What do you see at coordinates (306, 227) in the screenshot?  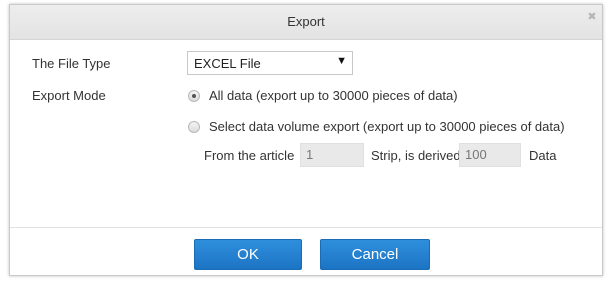 I see `footer-divider` at bounding box center [306, 227].